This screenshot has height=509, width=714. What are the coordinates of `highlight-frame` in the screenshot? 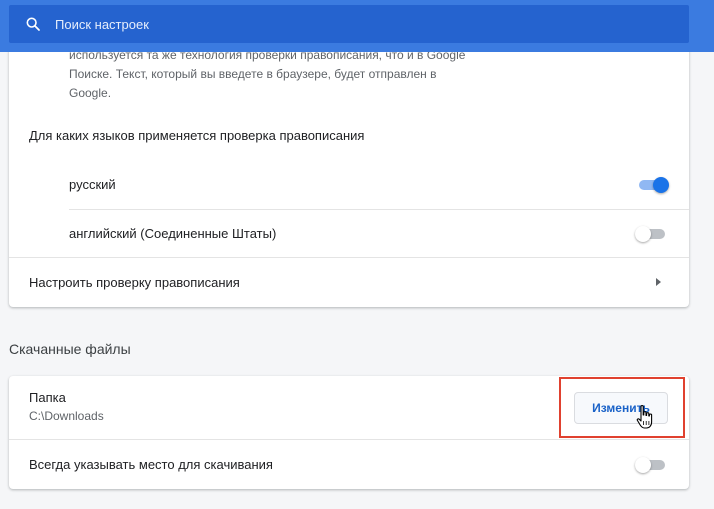 It's located at (622, 407).